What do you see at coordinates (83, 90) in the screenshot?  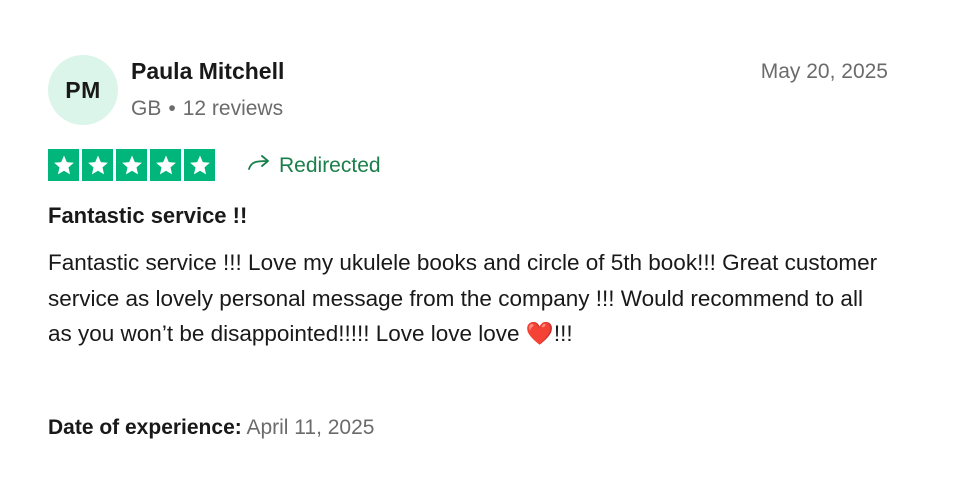 I see `avatar: PM` at bounding box center [83, 90].